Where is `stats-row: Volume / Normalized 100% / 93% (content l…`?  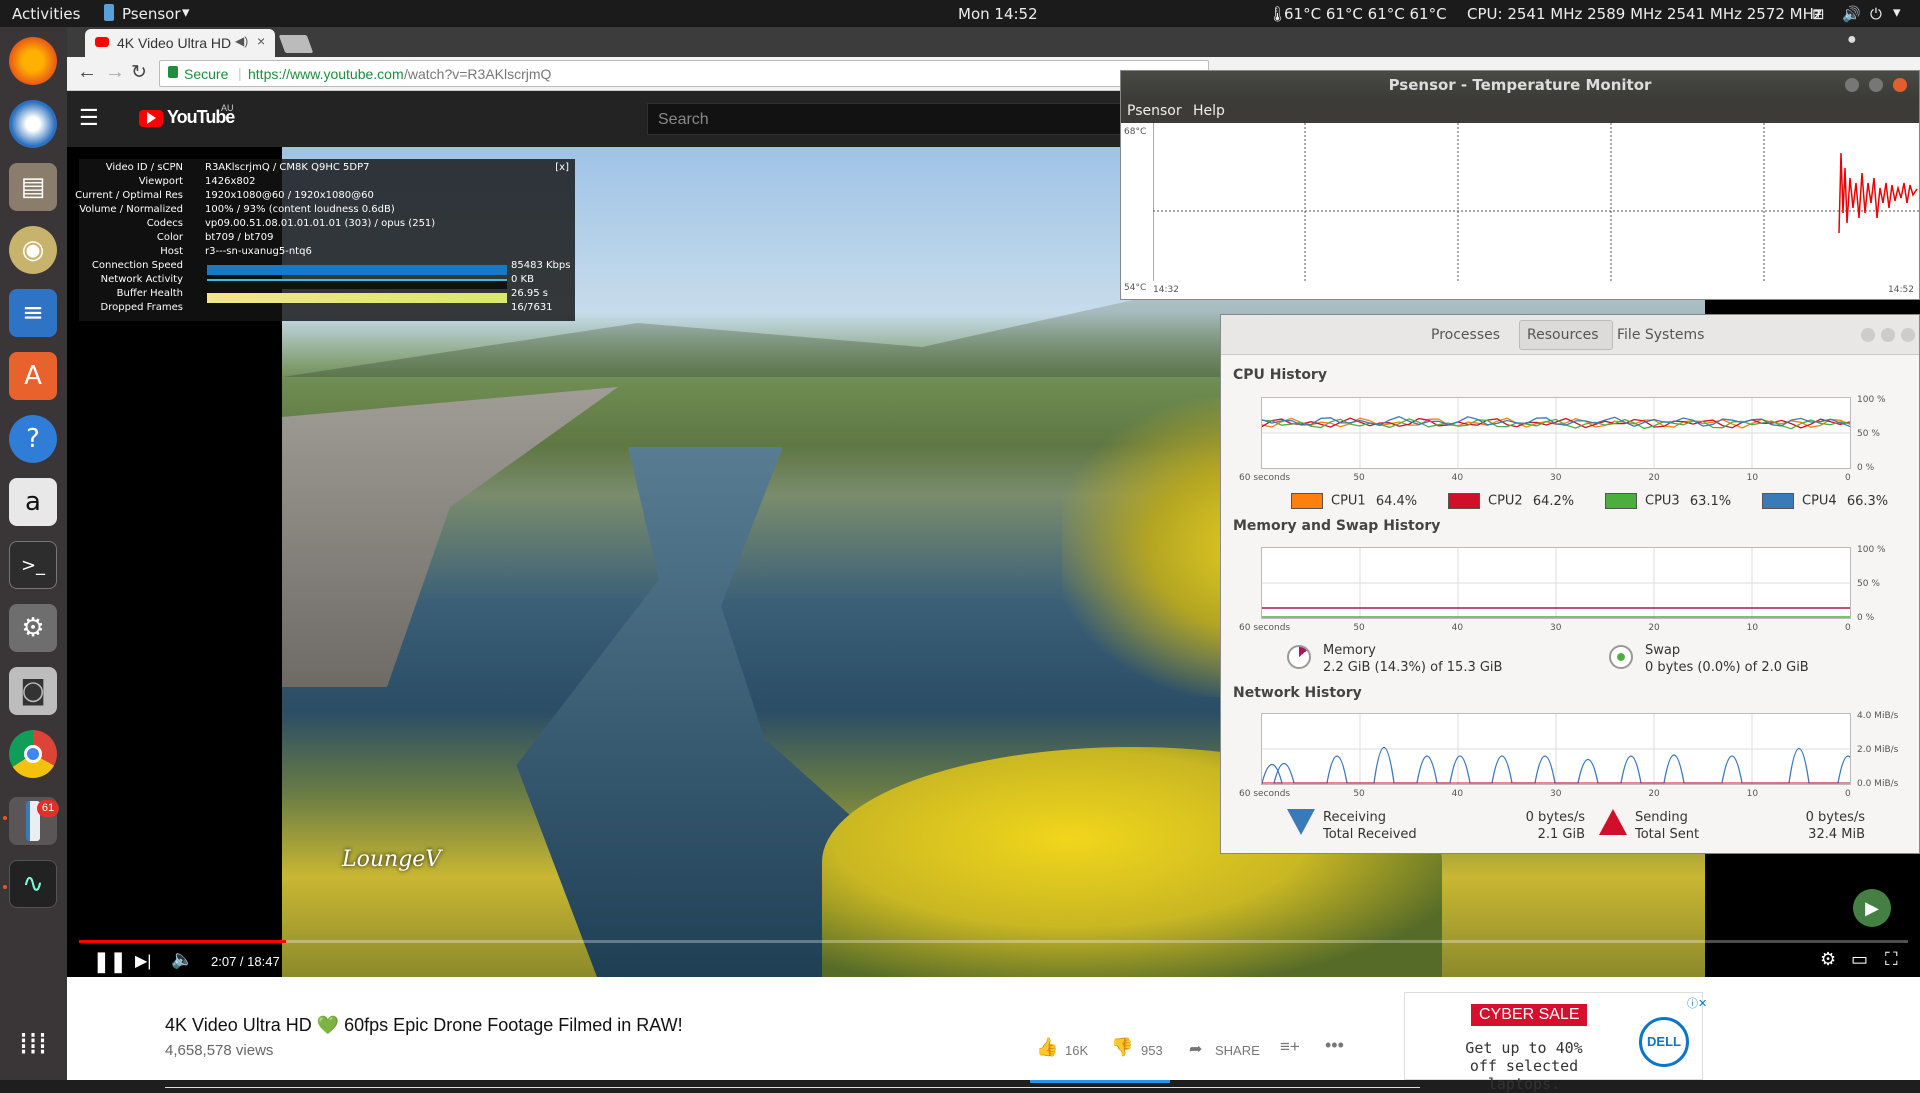 stats-row: Volume / Normalized 100% / 93% (content l… is located at coordinates (319, 211).